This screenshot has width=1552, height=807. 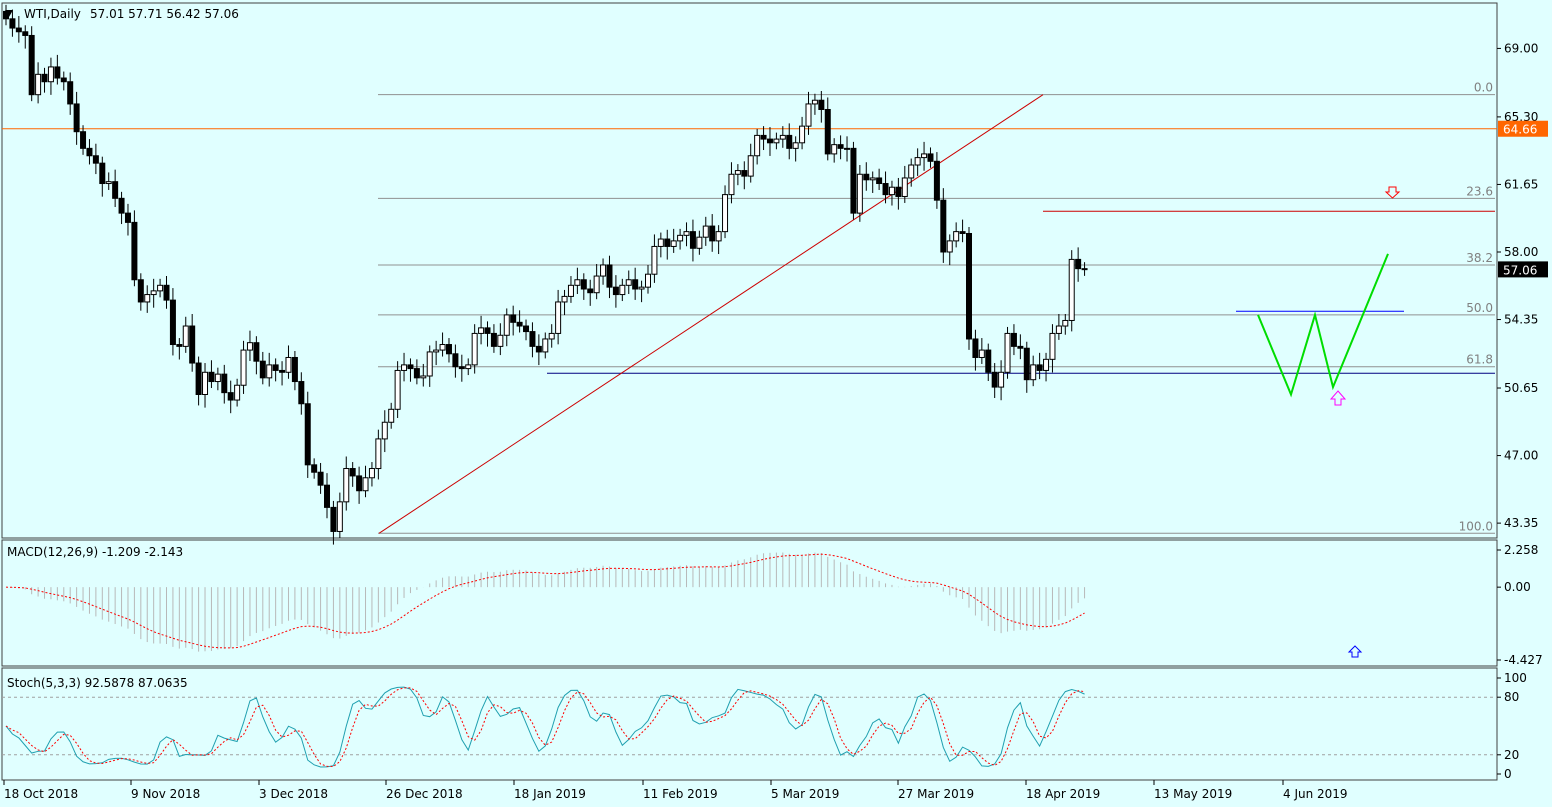 What do you see at coordinates (95, 552) in the screenshot?
I see `macd-header: MACD(12,26,9) -1.209 -2.143` at bounding box center [95, 552].